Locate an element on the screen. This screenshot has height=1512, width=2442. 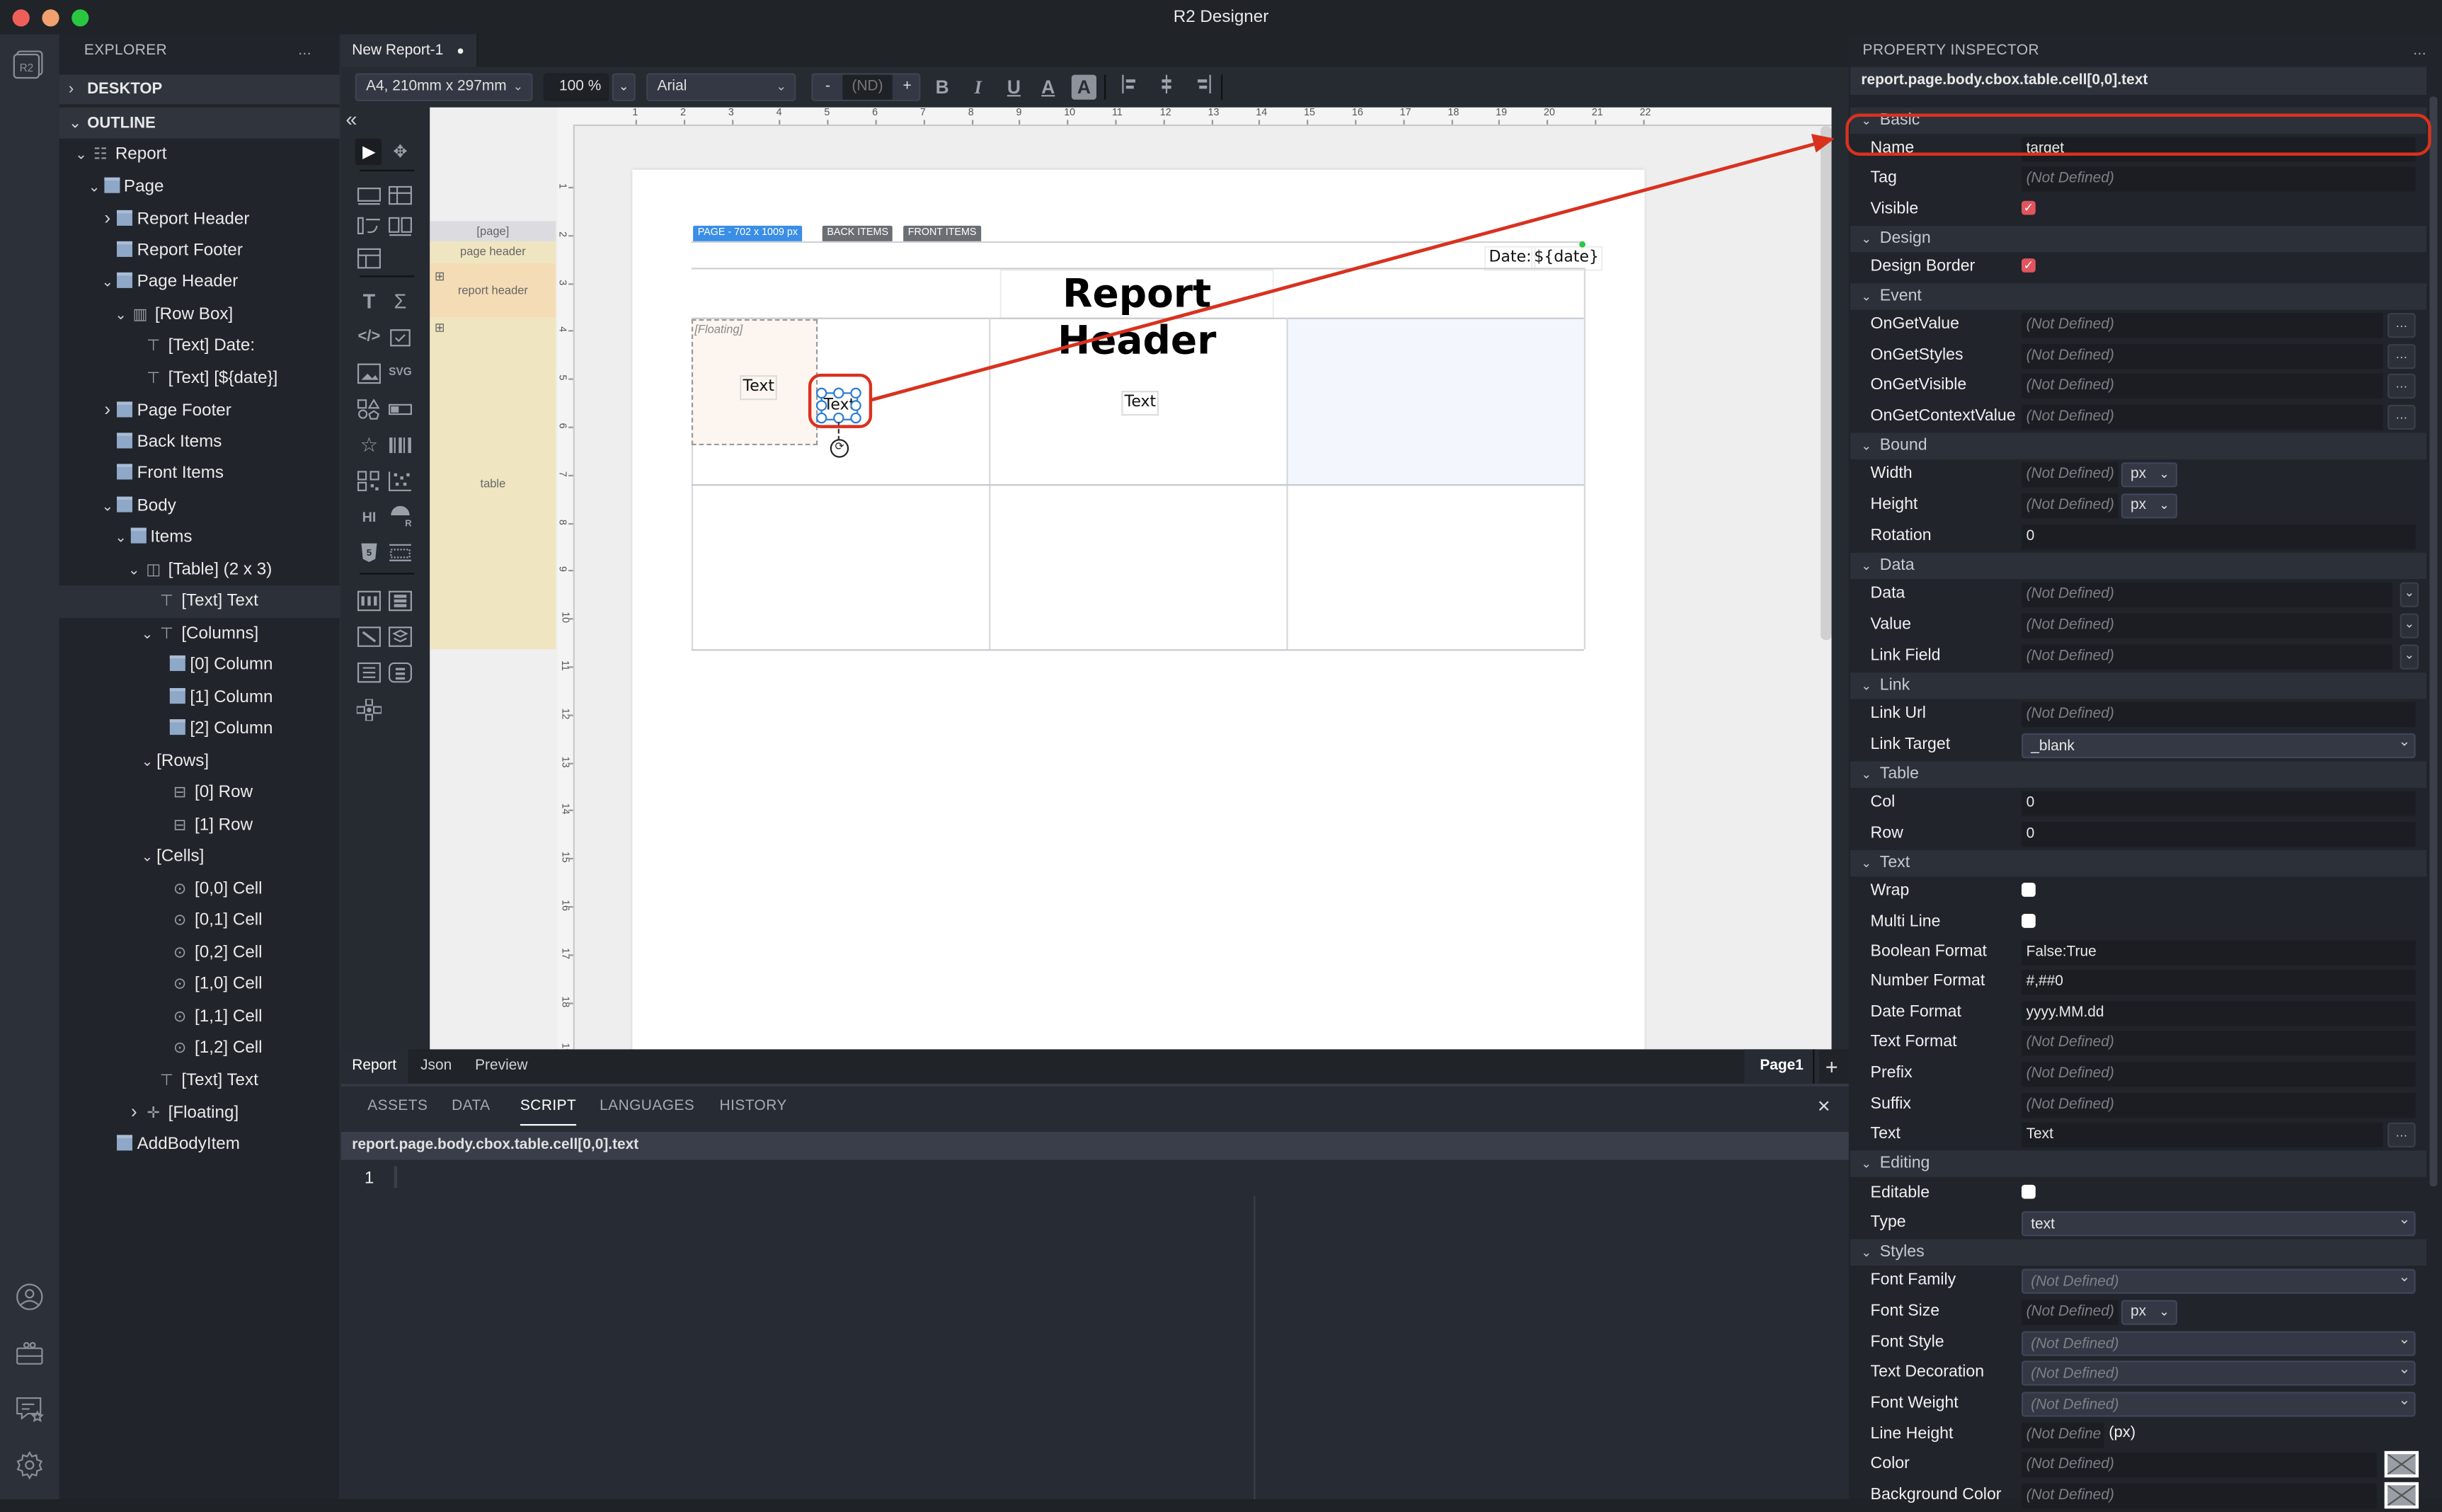
annotation-overlay is located at coordinates (1352, 268).